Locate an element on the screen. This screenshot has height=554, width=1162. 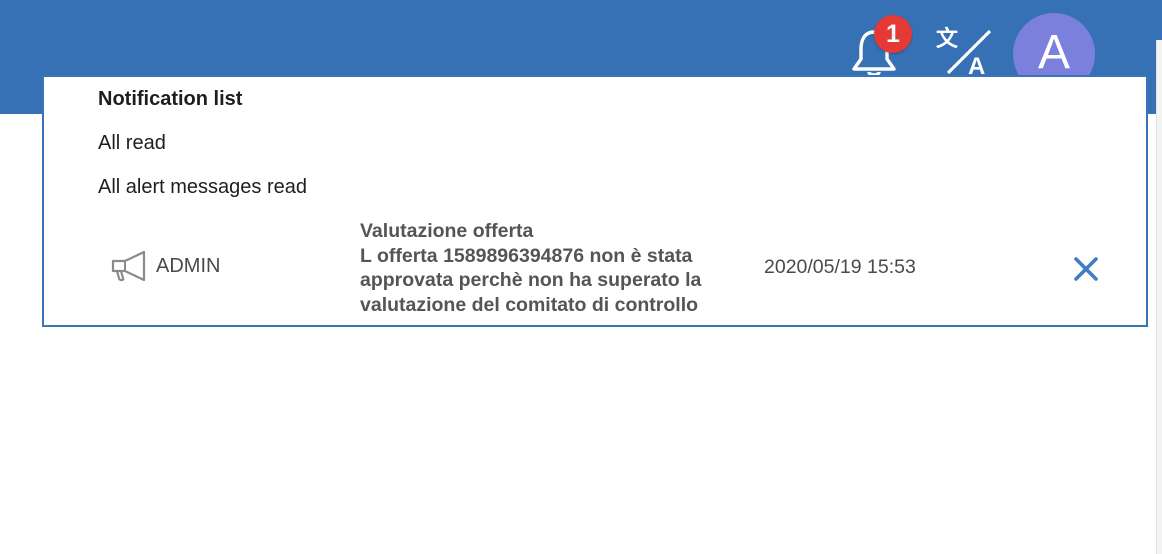
megaphone-icon is located at coordinates (129, 268).